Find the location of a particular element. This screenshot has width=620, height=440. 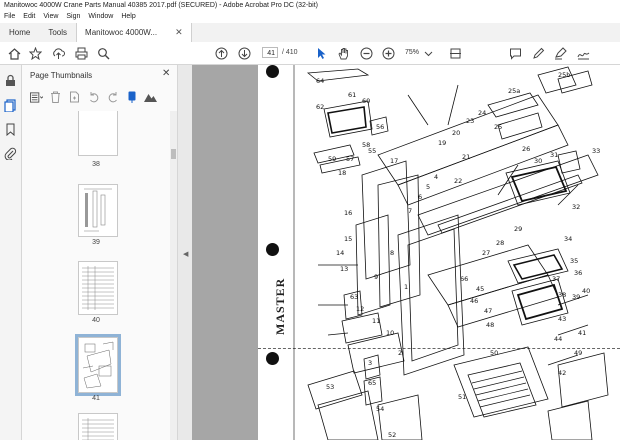

print-icon is located at coordinates (81, 53).